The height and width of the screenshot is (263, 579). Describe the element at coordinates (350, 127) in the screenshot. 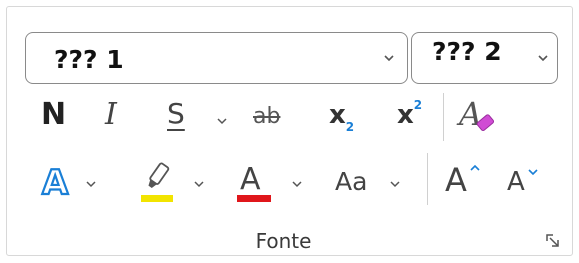

I see `subscript-index: 2` at that location.